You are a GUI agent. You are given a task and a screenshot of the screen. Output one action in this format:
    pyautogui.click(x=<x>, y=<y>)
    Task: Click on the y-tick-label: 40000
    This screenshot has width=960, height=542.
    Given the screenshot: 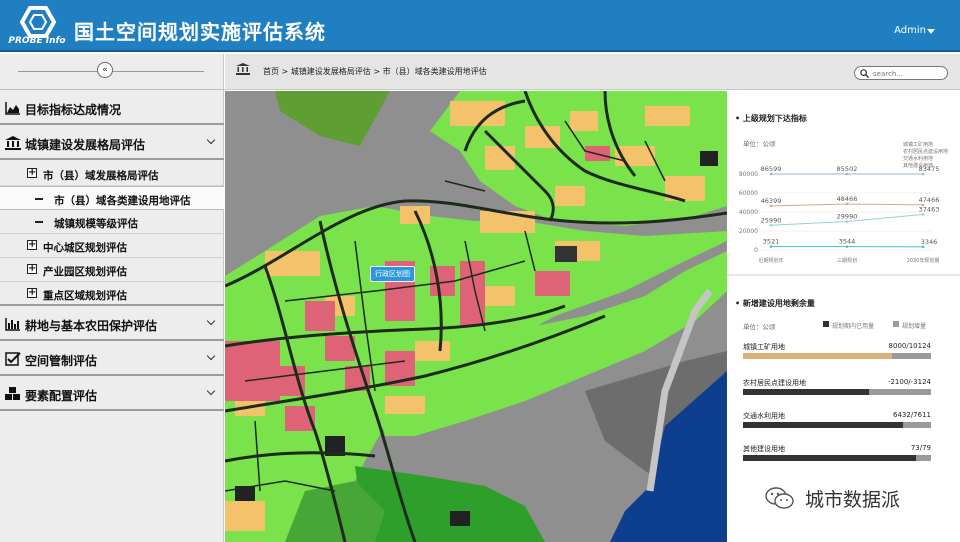 What is the action you would take?
    pyautogui.click(x=748, y=212)
    